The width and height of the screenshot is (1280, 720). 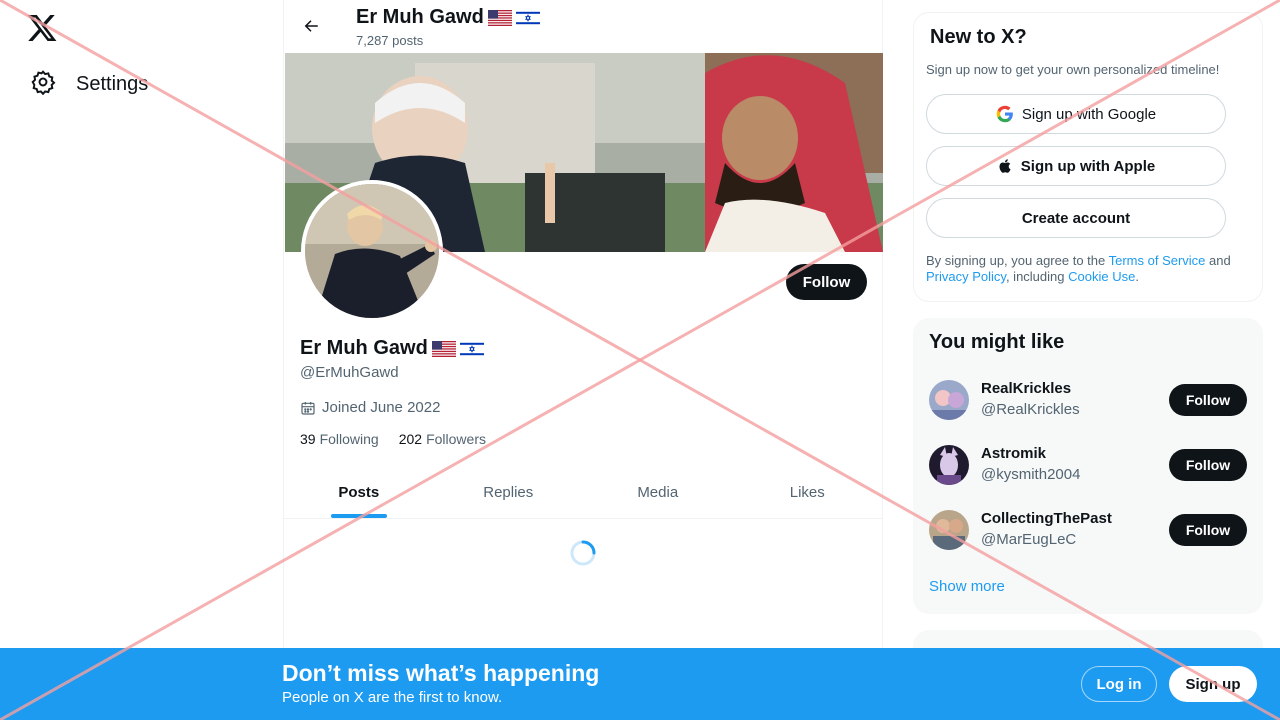 What do you see at coordinates (370, 407) in the screenshot?
I see `joined-date: Joined June 2022` at bounding box center [370, 407].